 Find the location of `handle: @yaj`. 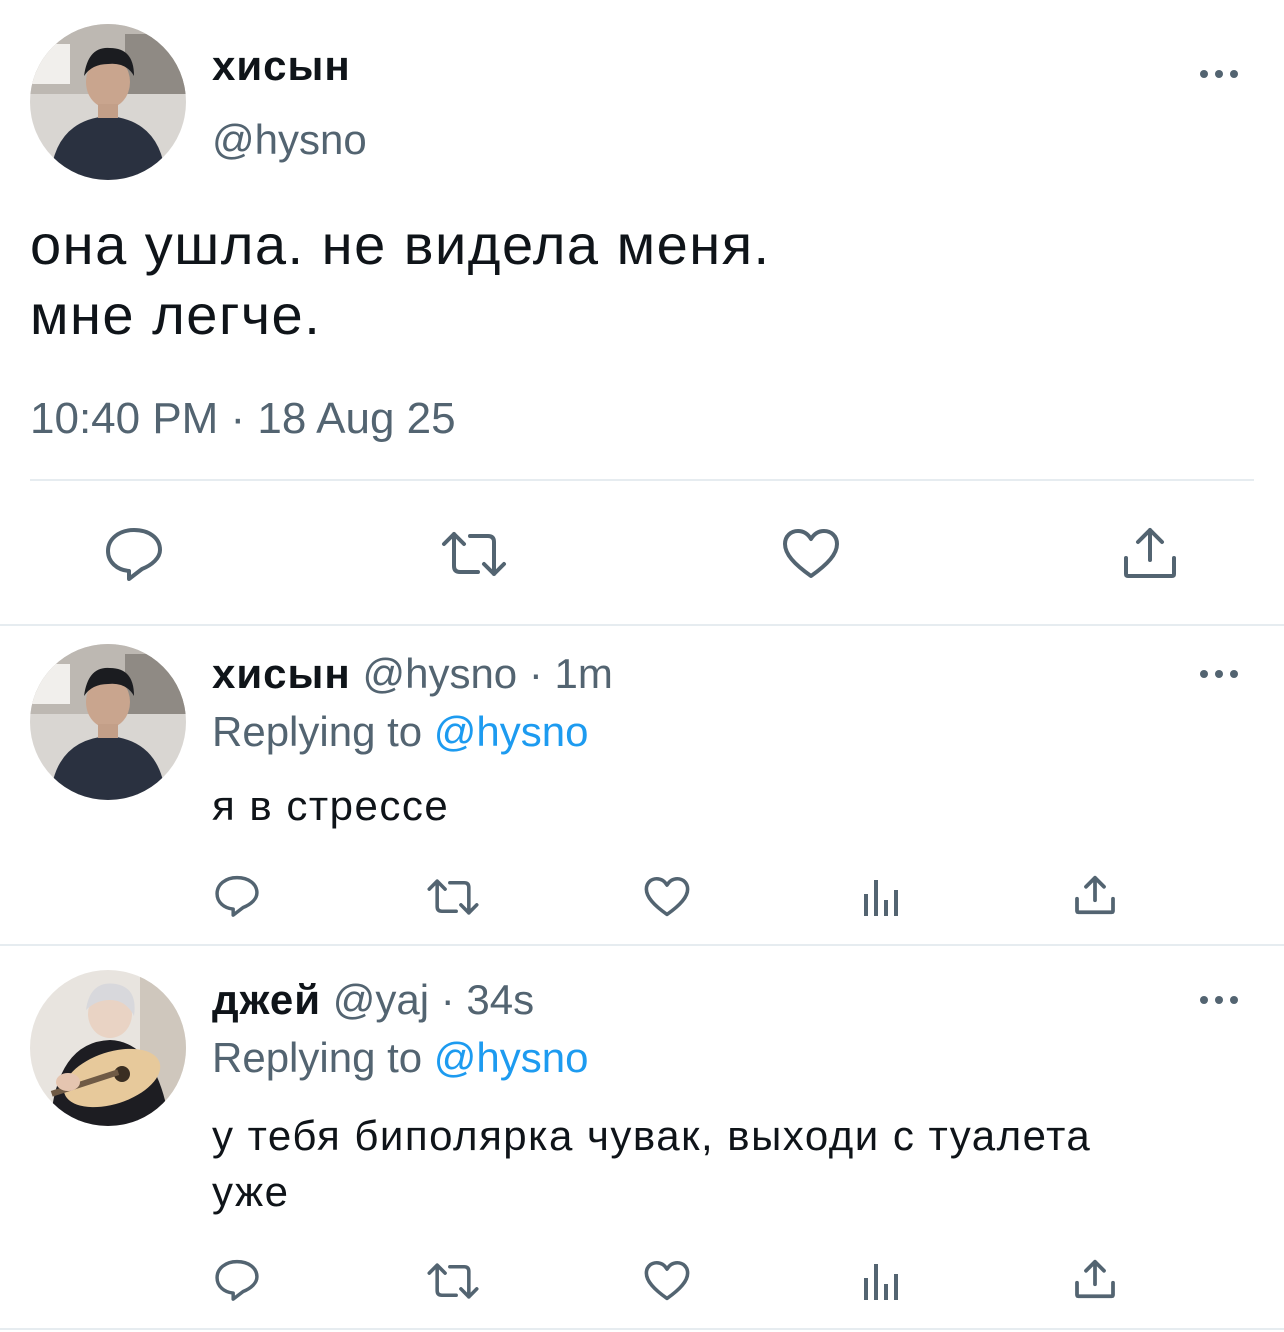

handle: @yaj is located at coordinates (381, 999).